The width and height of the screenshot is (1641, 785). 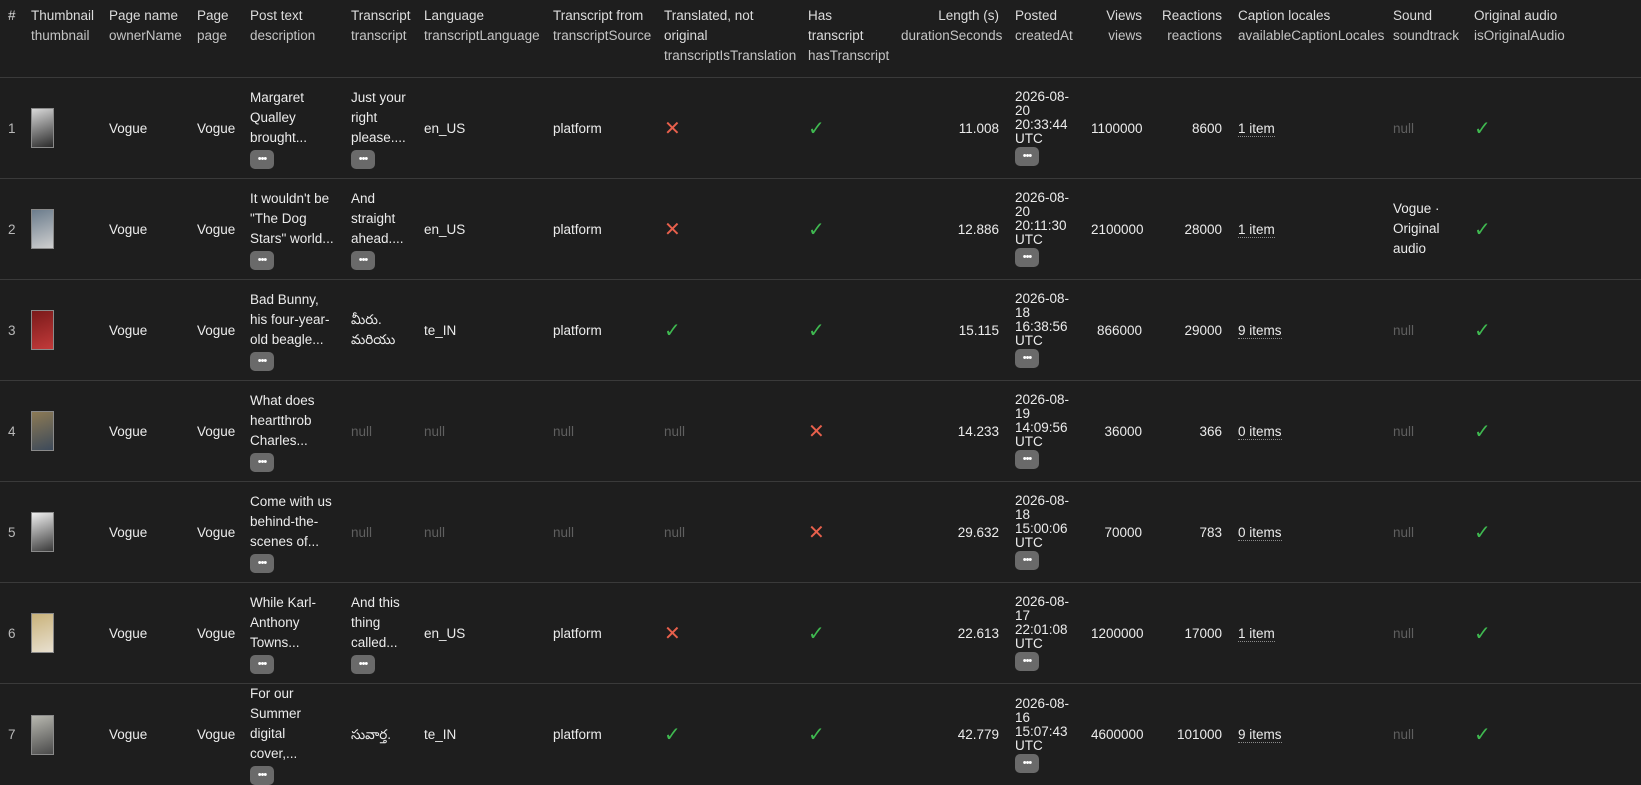 What do you see at coordinates (979, 330) in the screenshot?
I see `duration-seconds: 15.115` at bounding box center [979, 330].